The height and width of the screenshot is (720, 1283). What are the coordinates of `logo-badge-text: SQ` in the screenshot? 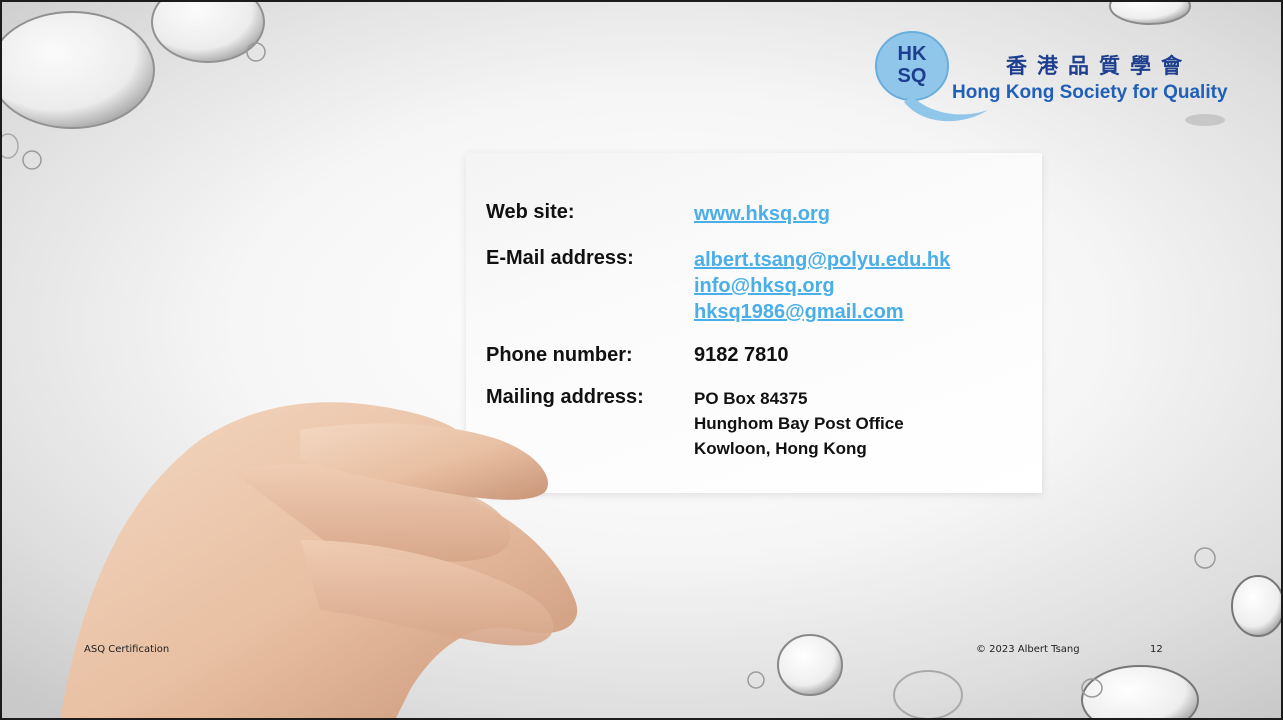 It's located at (912, 76).